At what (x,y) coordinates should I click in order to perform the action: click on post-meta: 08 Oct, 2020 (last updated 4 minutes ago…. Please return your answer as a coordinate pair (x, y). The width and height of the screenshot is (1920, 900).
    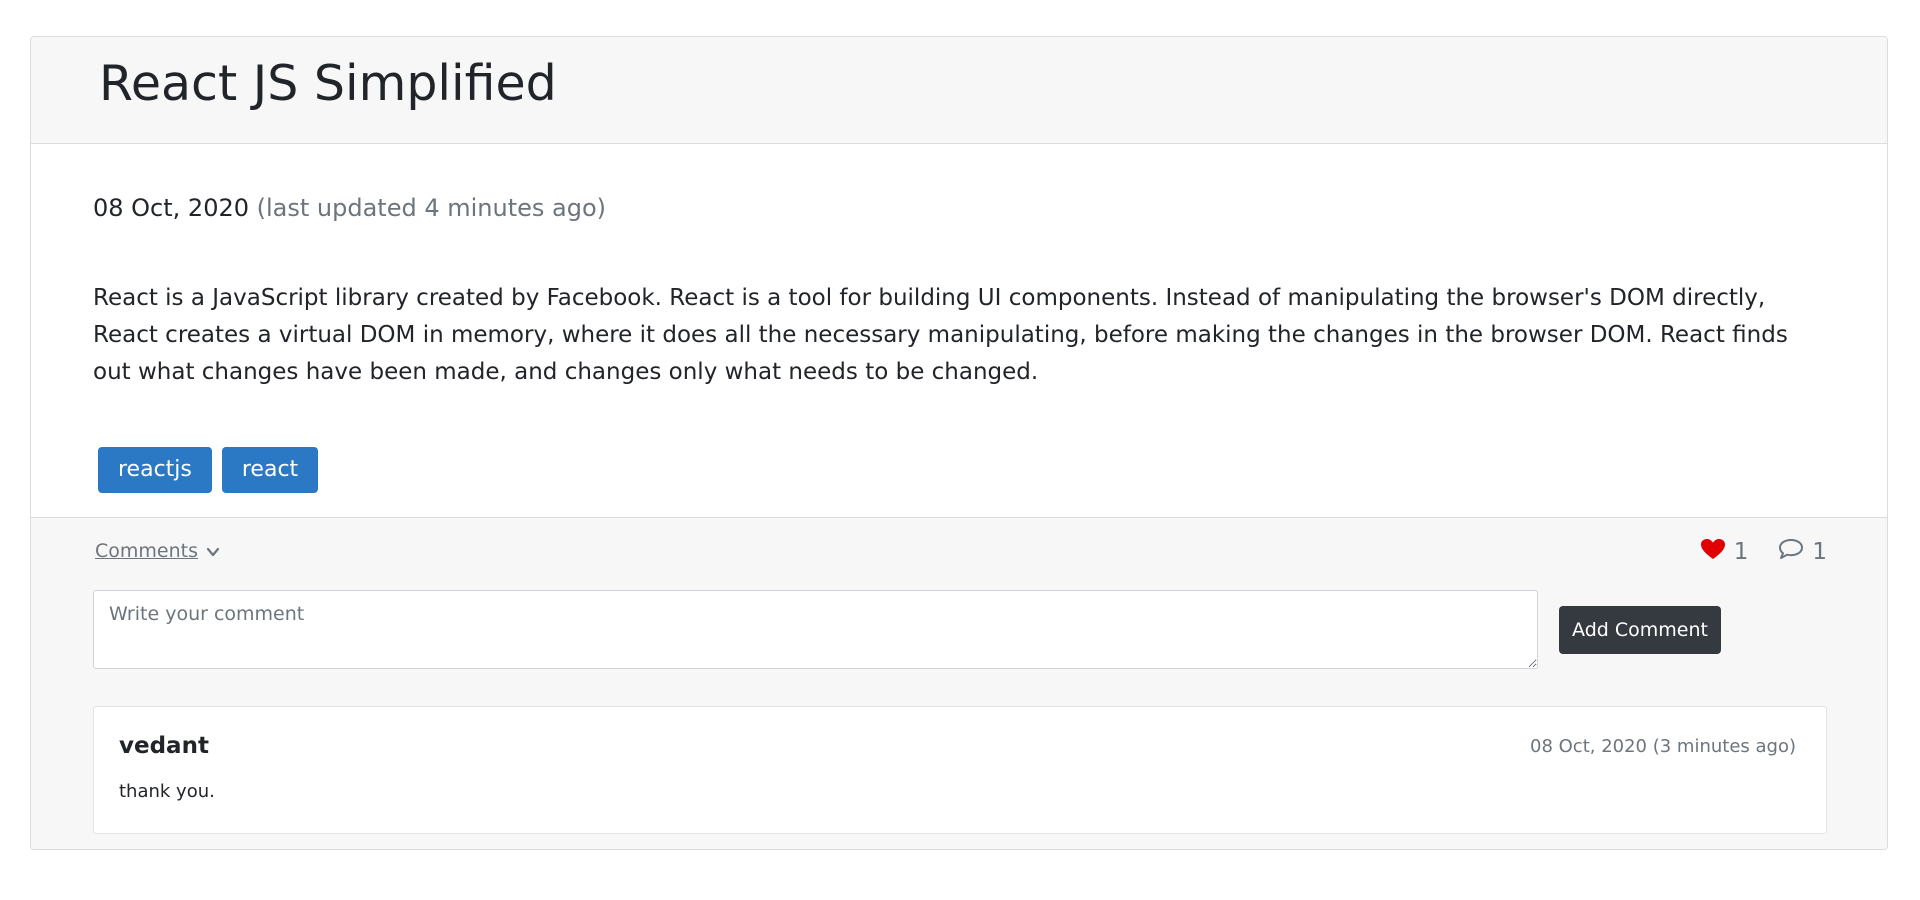
    Looking at the image, I should click on (349, 208).